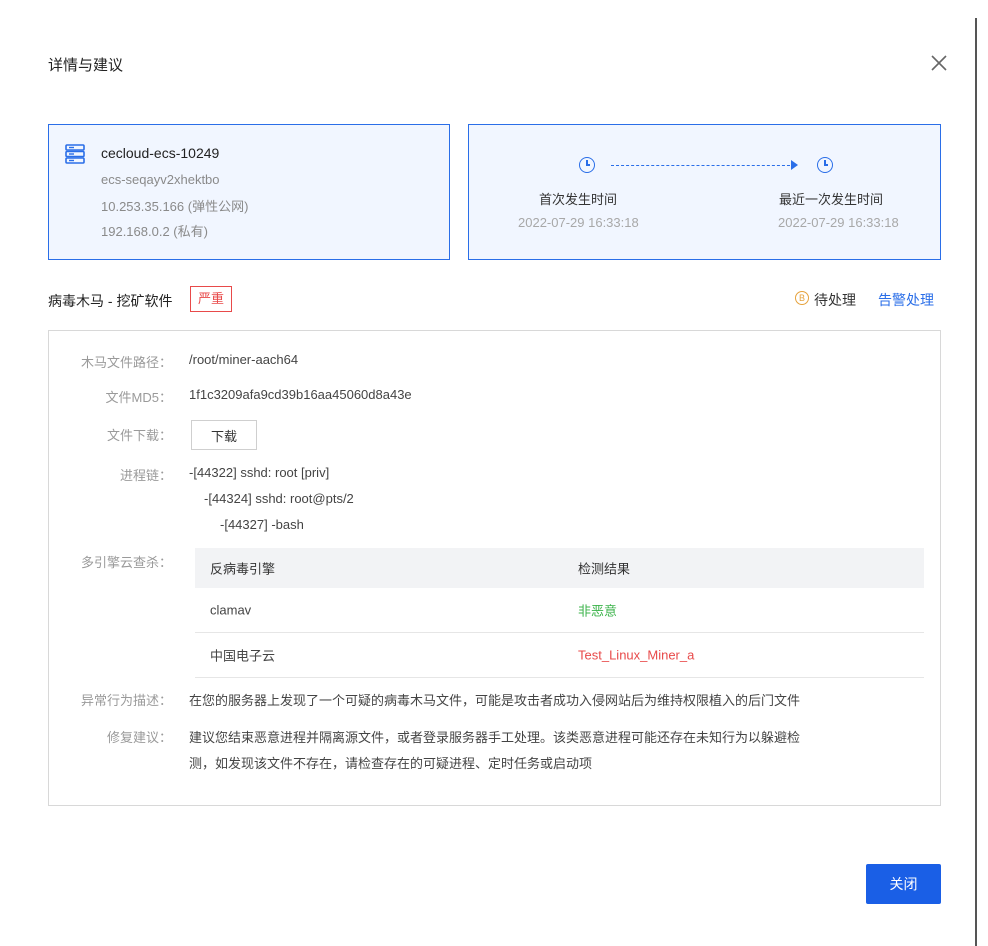  I want to click on table-header: 反病毒引擎 检测结果, so click(559, 568).